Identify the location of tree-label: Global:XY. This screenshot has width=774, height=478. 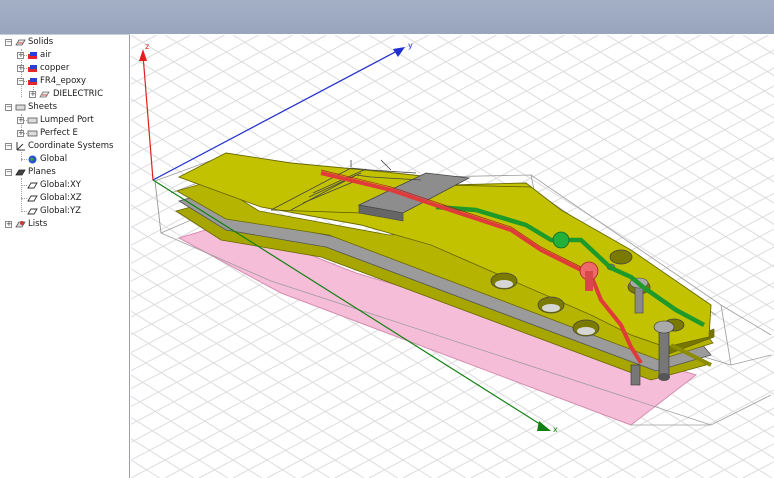
(60, 185).